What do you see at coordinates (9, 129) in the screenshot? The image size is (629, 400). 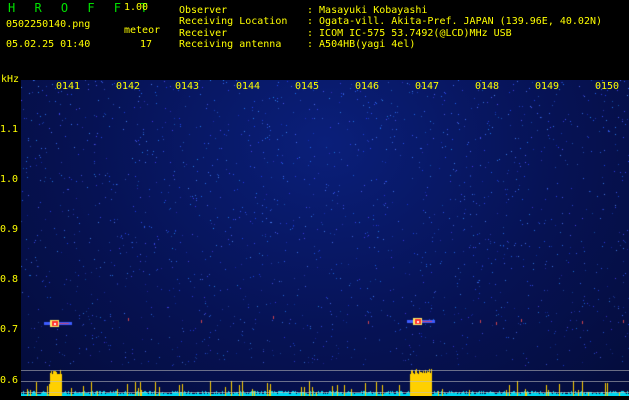 I see `y-tick-1-1: 1.1` at bounding box center [9, 129].